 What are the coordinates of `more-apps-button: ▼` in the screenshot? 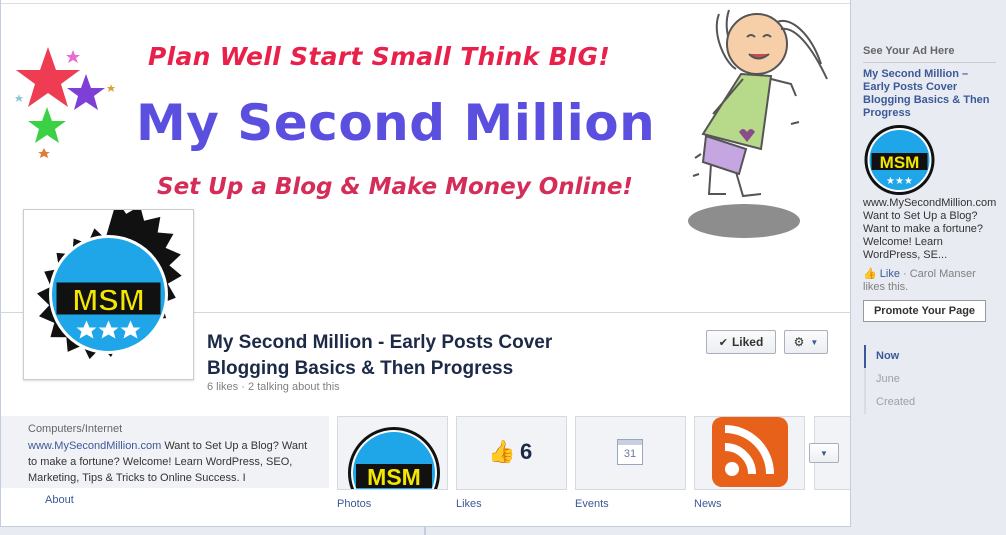 It's located at (824, 453).